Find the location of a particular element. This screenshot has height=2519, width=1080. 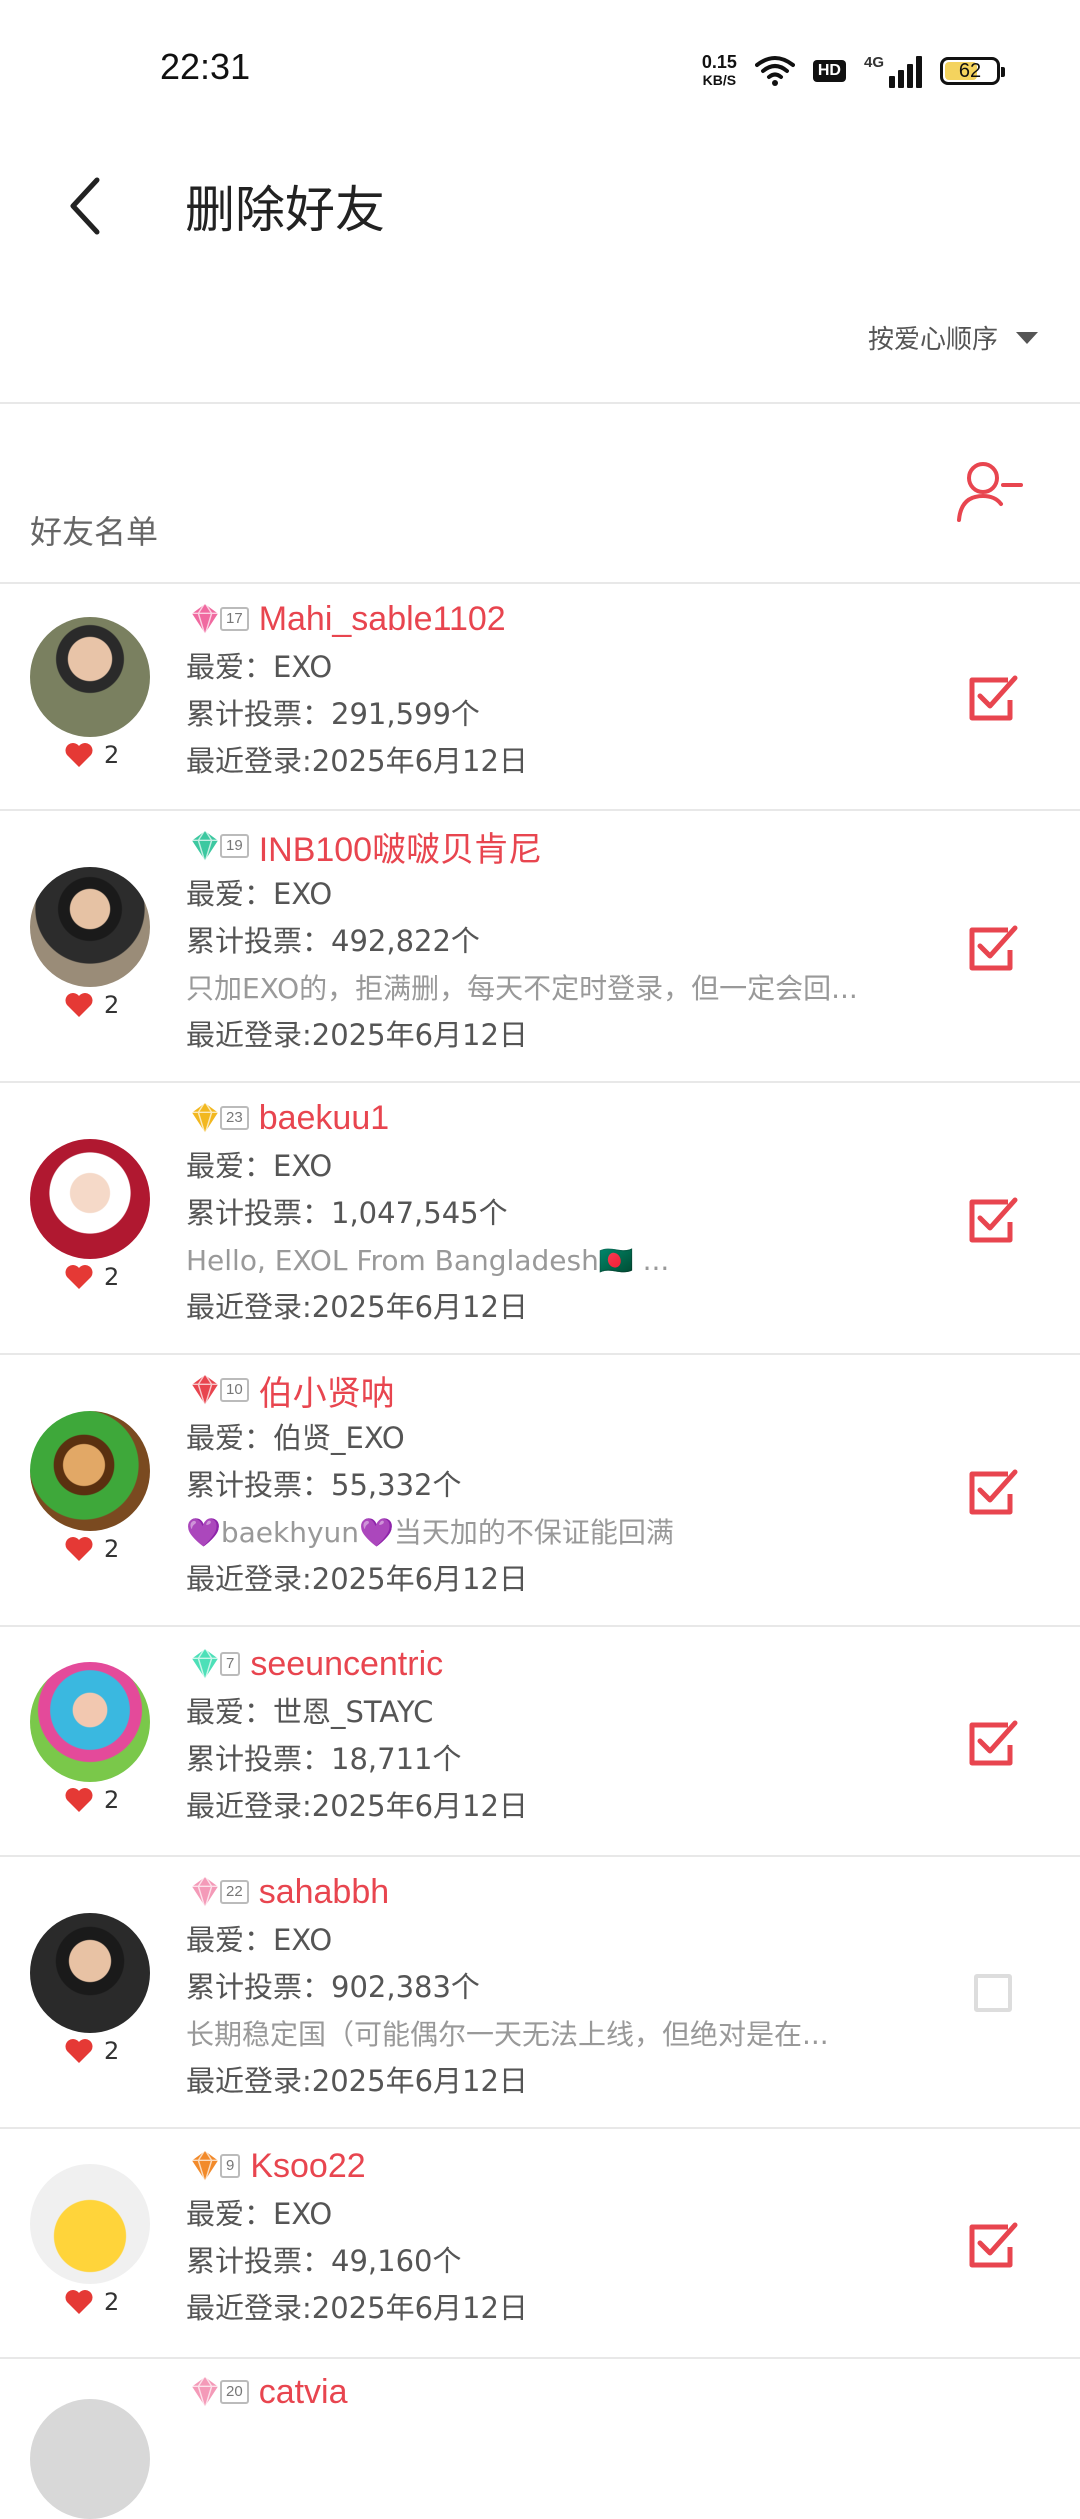

list-title: 好友名单 is located at coordinates (94, 532).